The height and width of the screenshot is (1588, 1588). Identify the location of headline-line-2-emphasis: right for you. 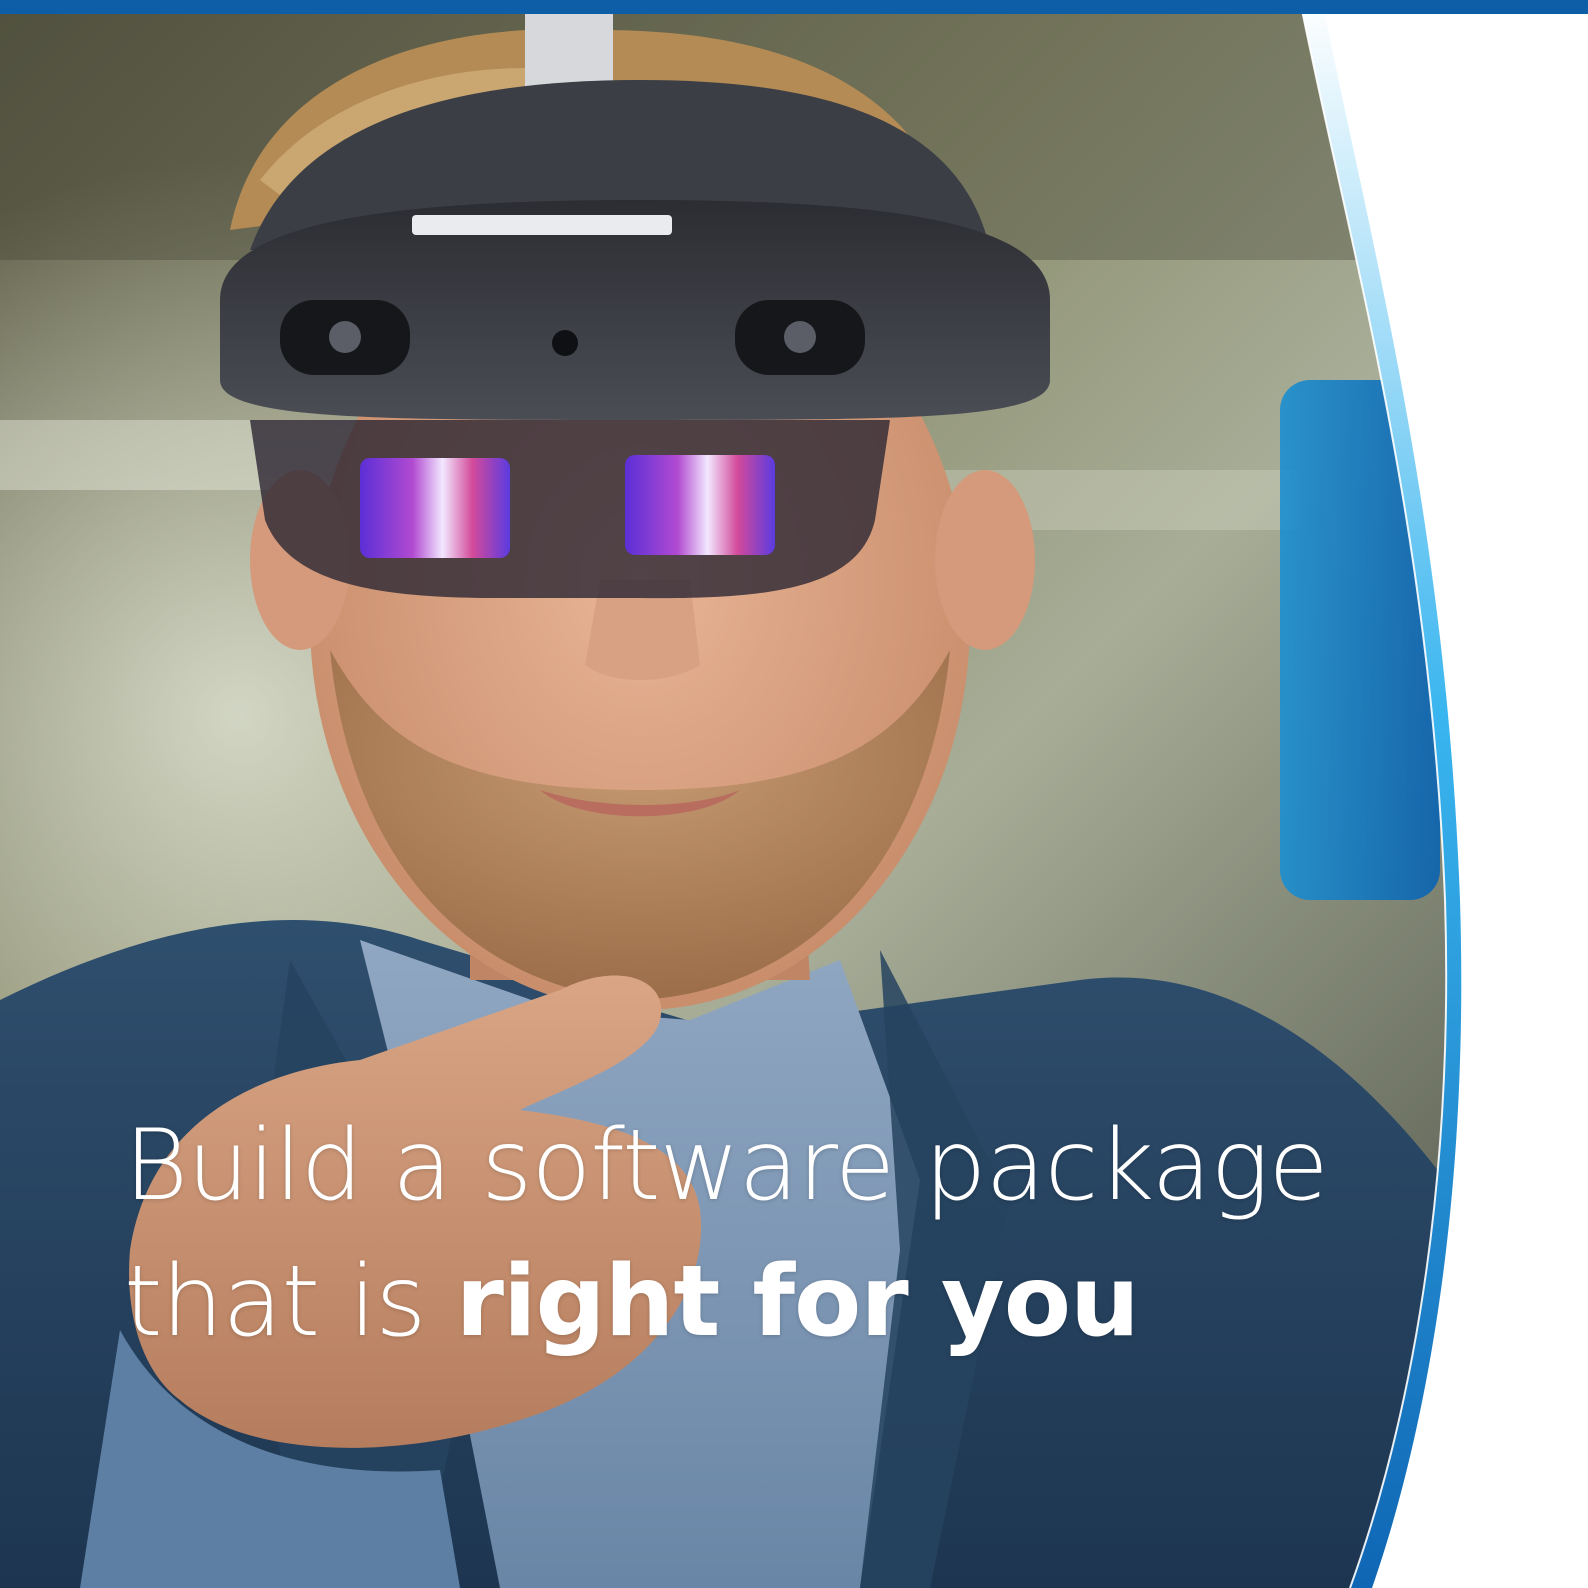
(797, 1302).